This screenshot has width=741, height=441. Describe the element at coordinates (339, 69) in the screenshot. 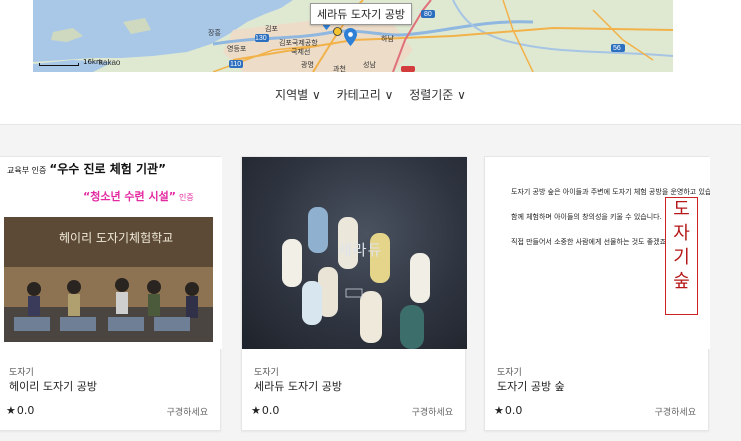

I see `map-place-label: 과천` at that location.